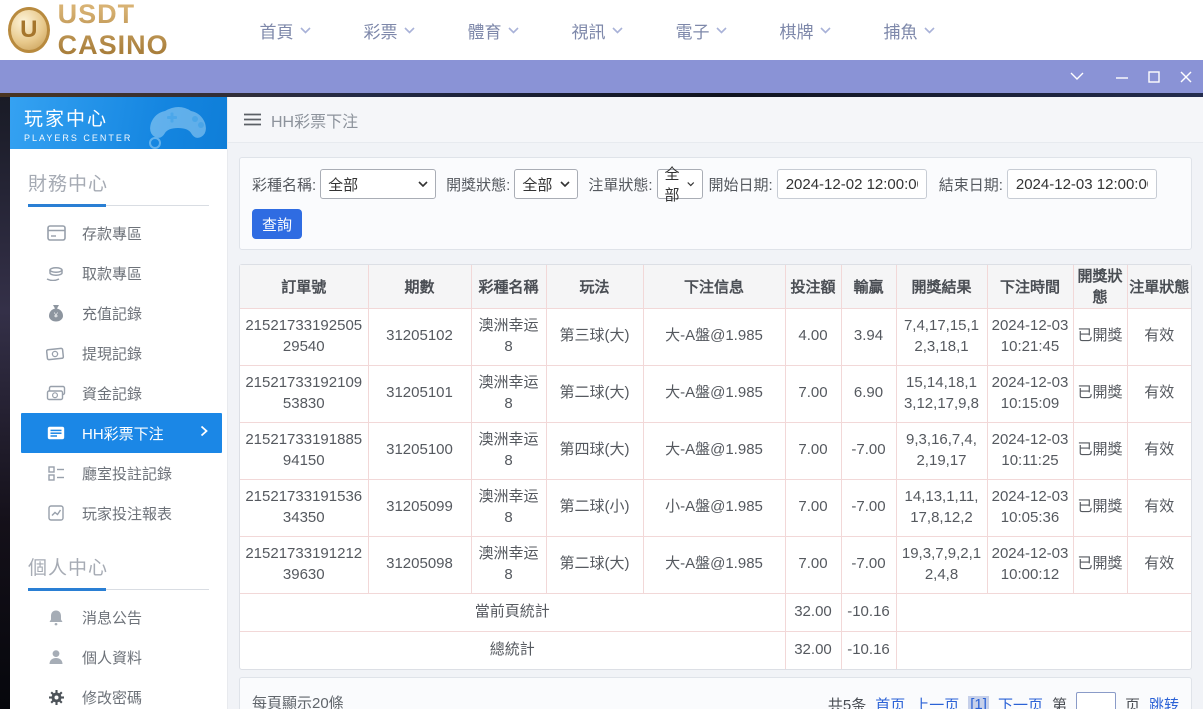 This screenshot has height=709, width=1203. What do you see at coordinates (304, 287) in the screenshot?
I see `col-order-id: 訂單號` at bounding box center [304, 287].